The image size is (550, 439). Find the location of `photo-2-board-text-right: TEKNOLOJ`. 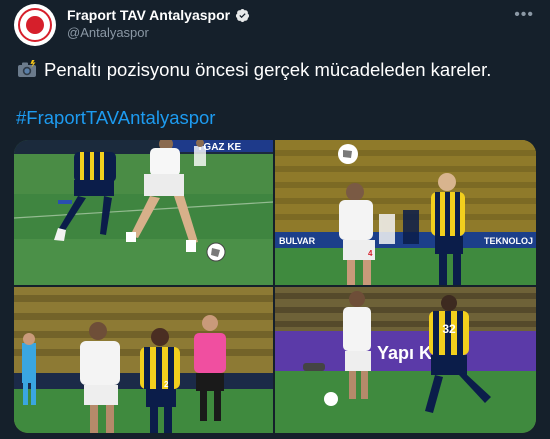

photo-2-board-text-right: TEKNOLOJ is located at coordinates (508, 241).